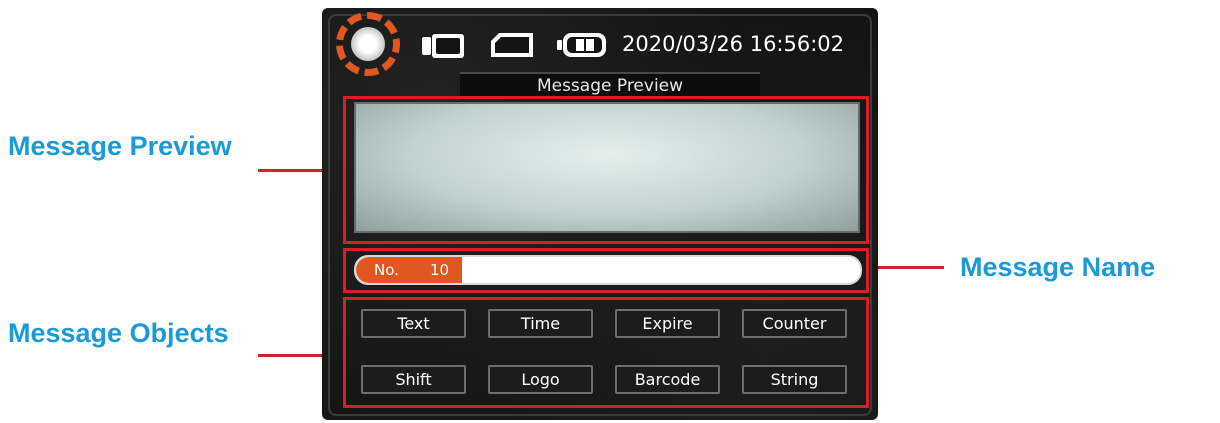 This screenshot has width=1220, height=423. Describe the element at coordinates (607, 167) in the screenshot. I see `message-preview-area` at that location.